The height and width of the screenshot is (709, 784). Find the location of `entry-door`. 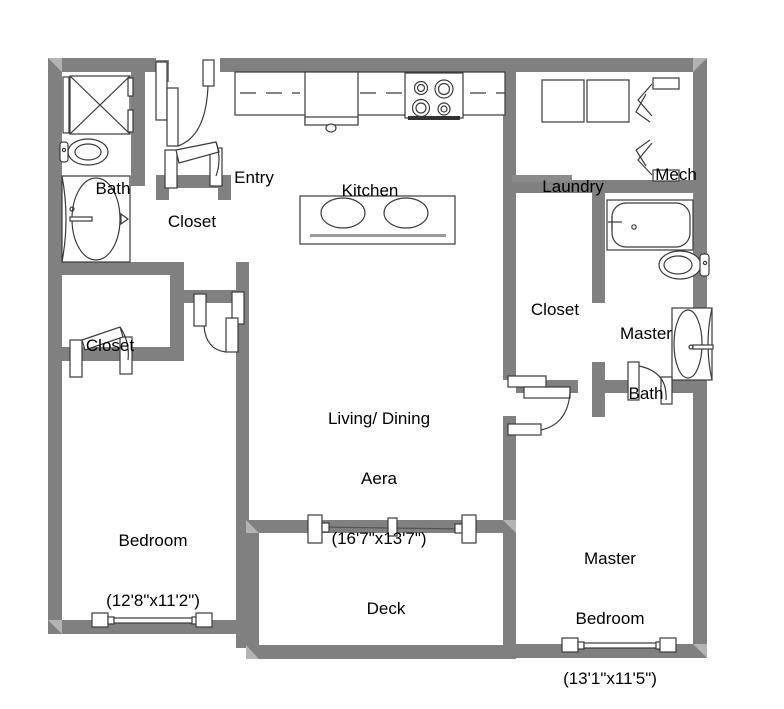

entry-door is located at coordinates (185, 103).